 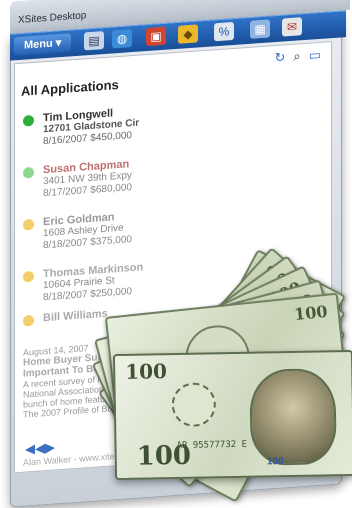 What do you see at coordinates (275, 462) in the screenshot?
I see `banknote-ribbon: 100` at bounding box center [275, 462].